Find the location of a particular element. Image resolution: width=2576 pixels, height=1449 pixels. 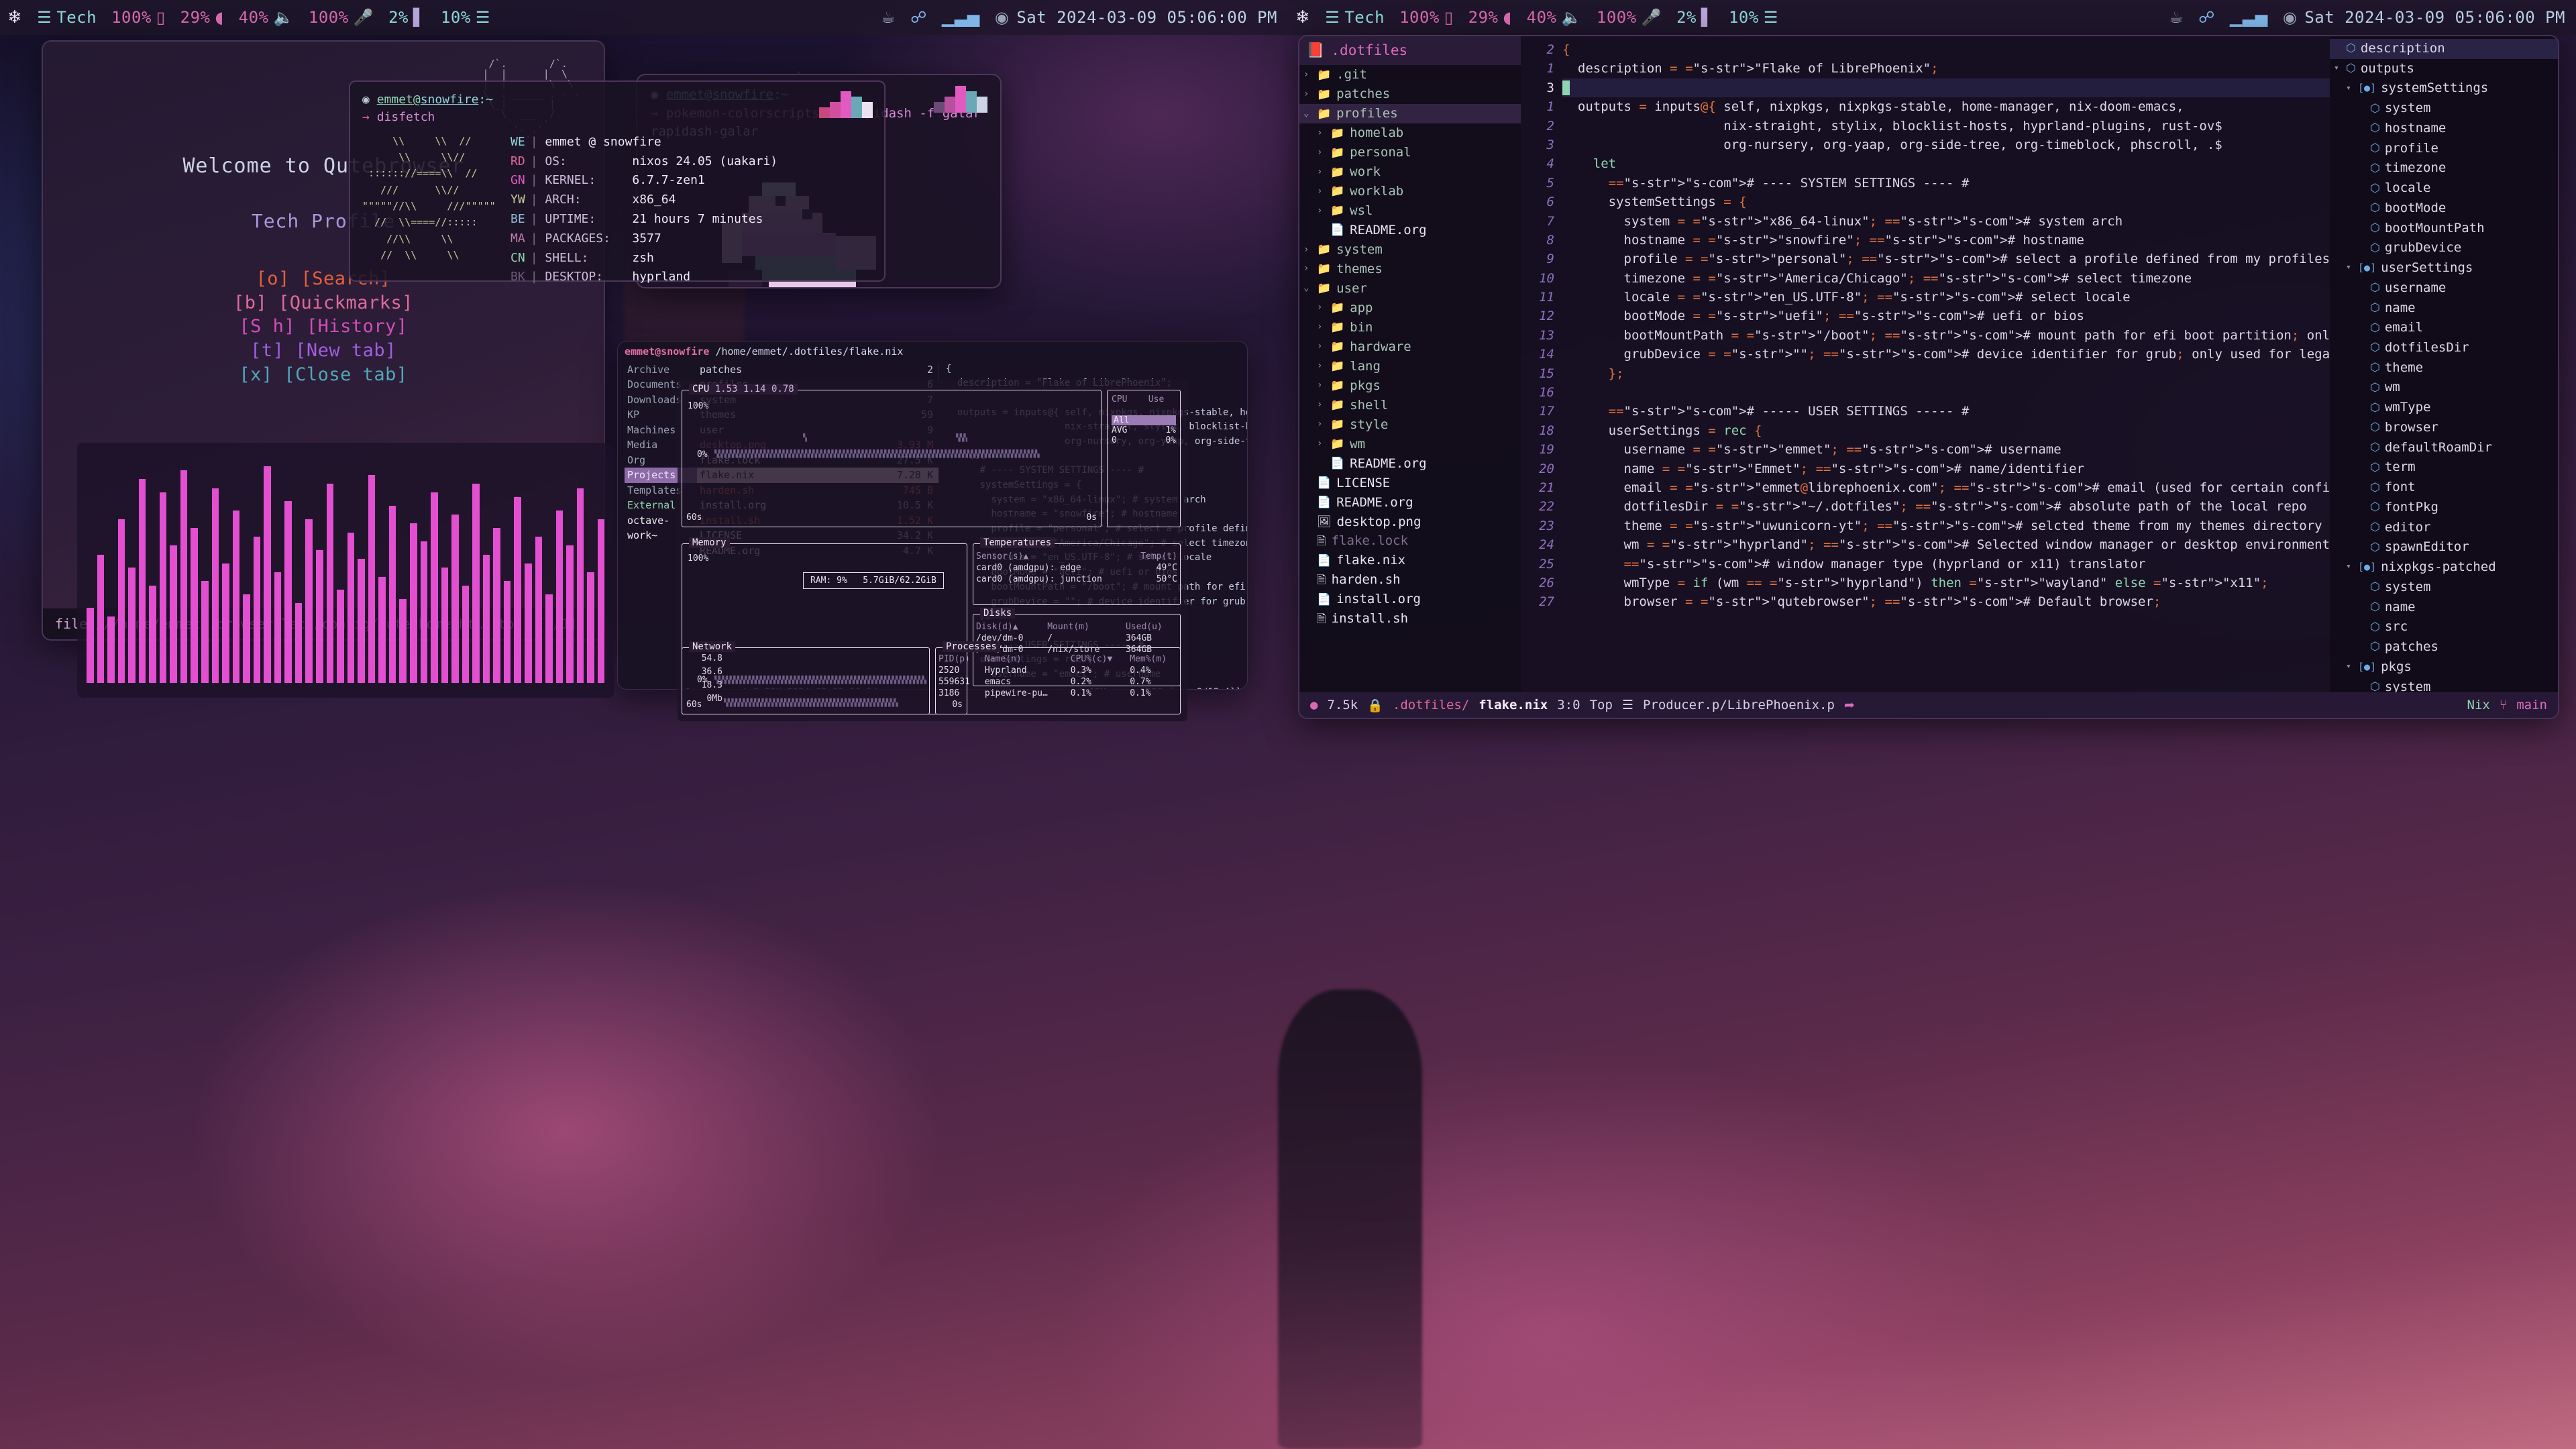

workspace-indicator: ☰ Tech is located at coordinates (67, 17).